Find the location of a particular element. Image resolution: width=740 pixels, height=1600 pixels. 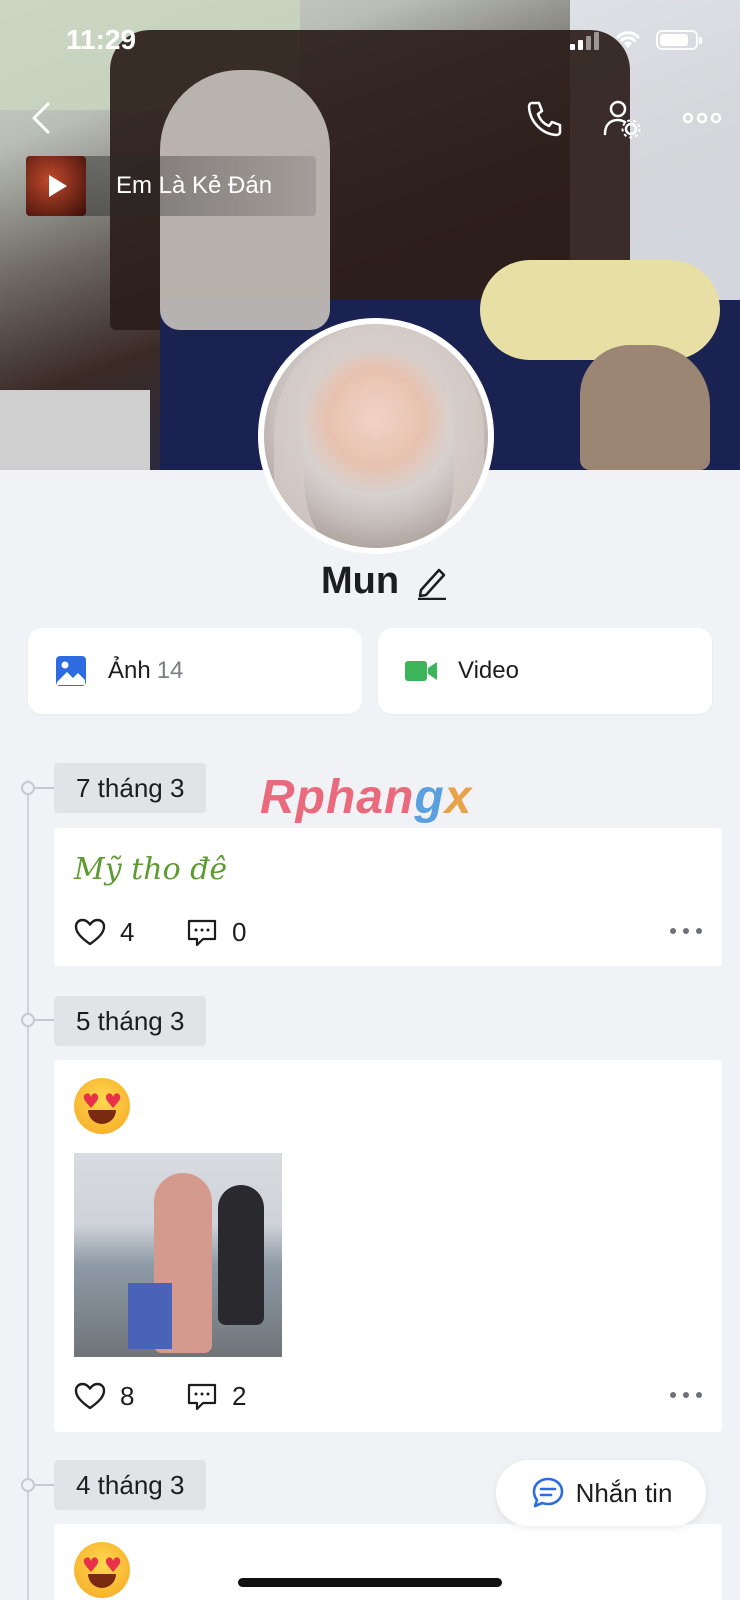

like-button: 4 is located at coordinates (130, 932).